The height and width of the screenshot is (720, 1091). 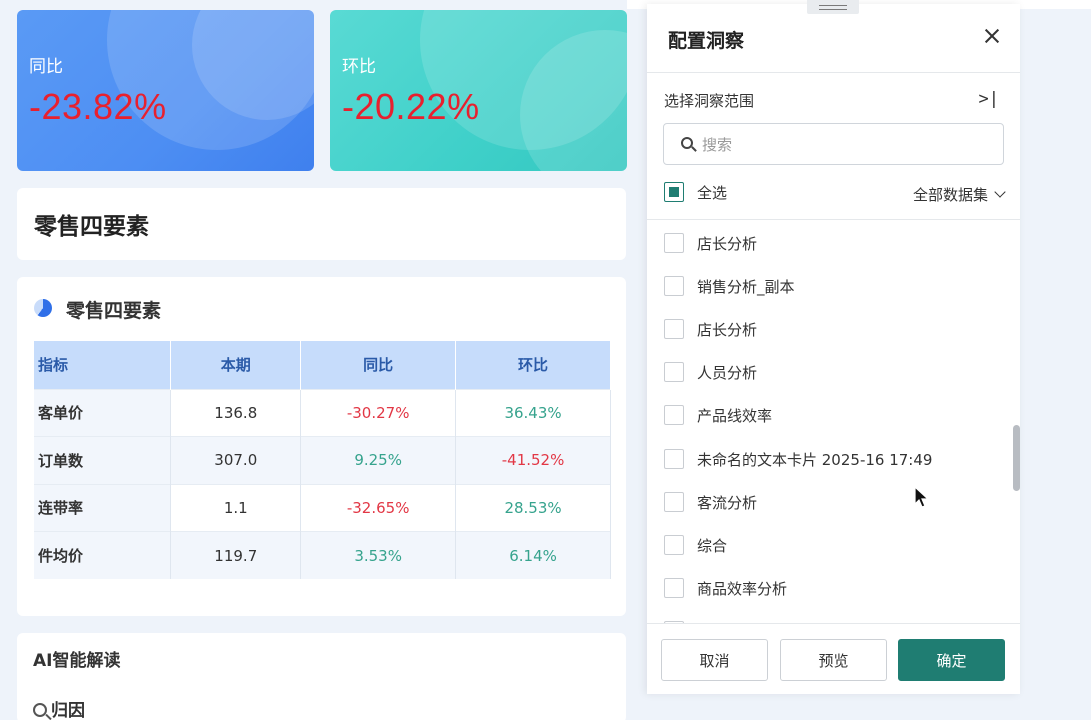 I want to click on metric-name: 连带率, so click(x=103, y=507).